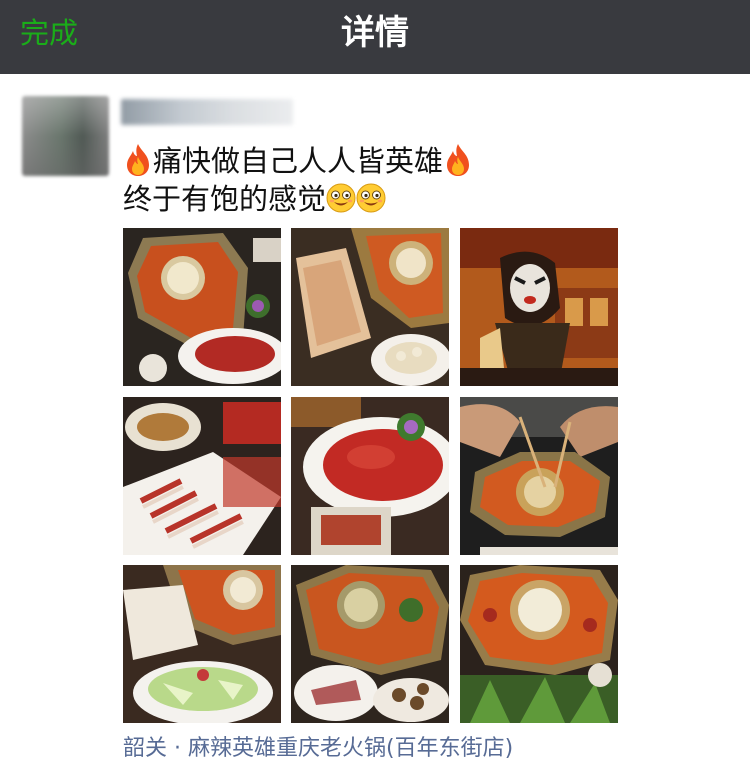 The image size is (750, 768). What do you see at coordinates (202, 644) in the screenshot?
I see `photo-hotpot-greens` at bounding box center [202, 644].